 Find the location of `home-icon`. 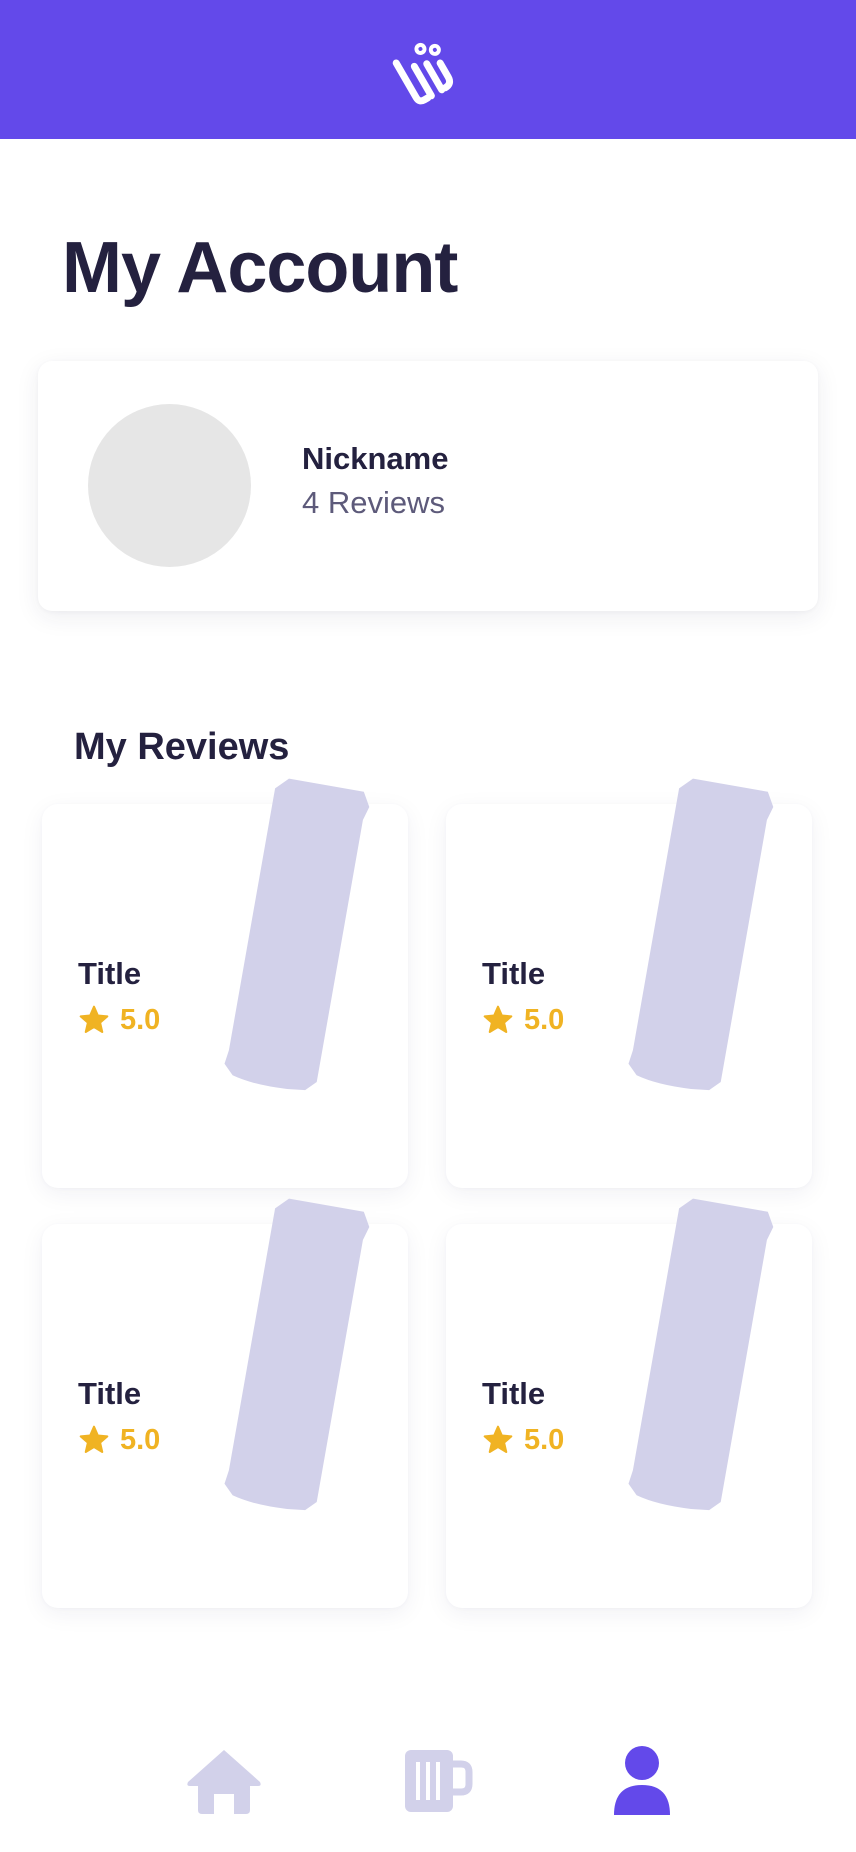

home-icon is located at coordinates (224, 1782).